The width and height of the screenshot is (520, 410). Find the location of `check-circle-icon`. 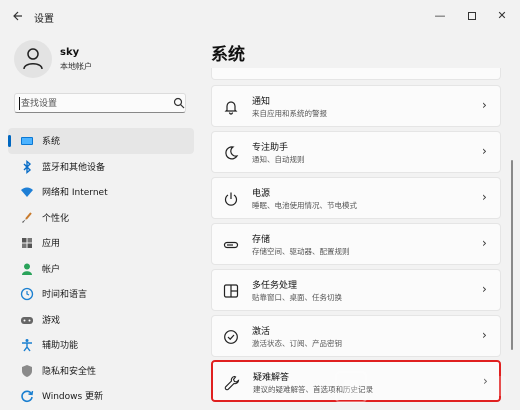

check-circle-icon is located at coordinates (231, 337).